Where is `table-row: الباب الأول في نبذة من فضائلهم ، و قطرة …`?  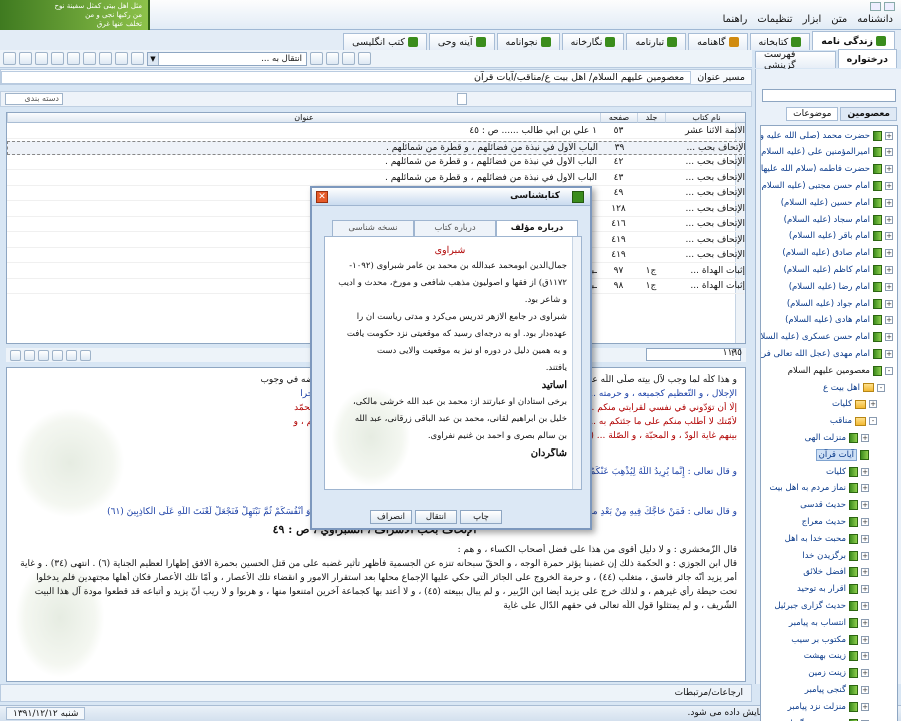
table-row: الباب الأول في نبذة من فضائلهم ، و قطرة … is located at coordinates (376, 179).